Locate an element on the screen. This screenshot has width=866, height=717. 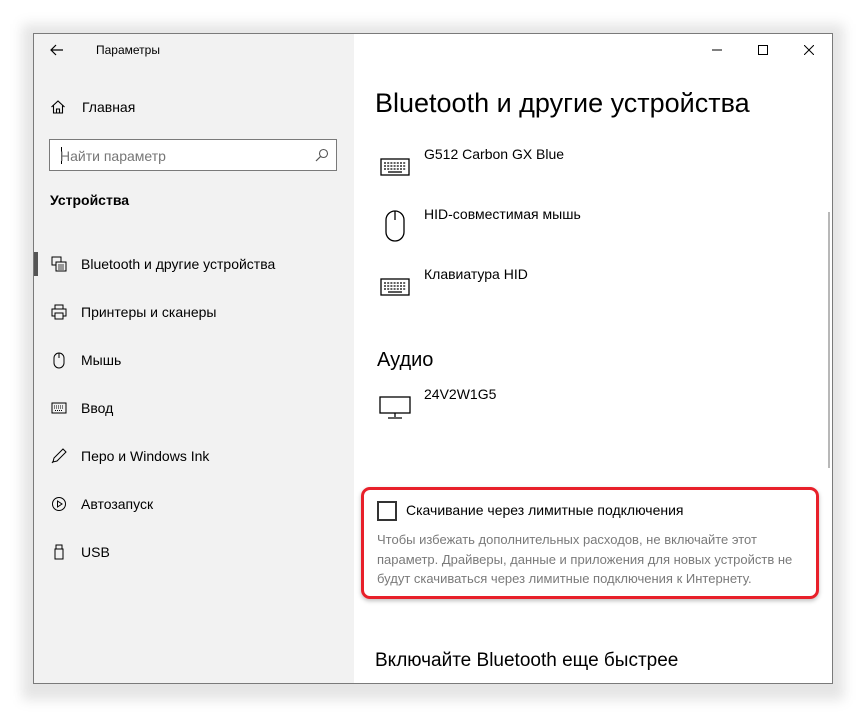
home-icon is located at coordinates (58, 107).